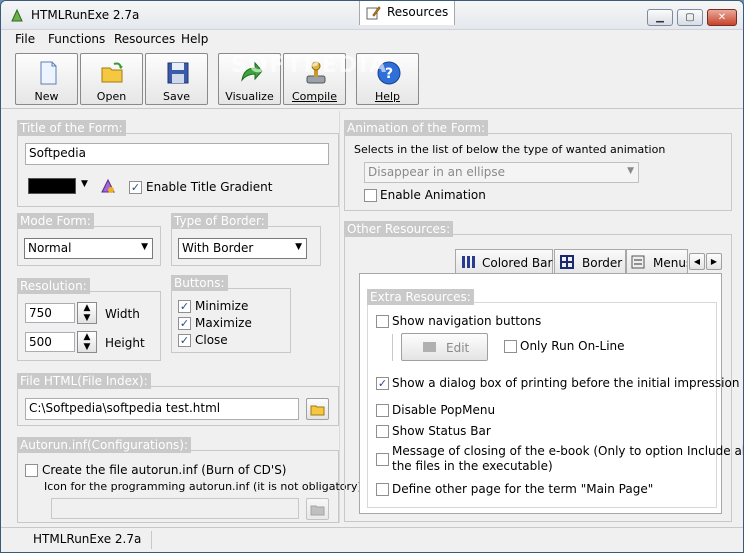 The height and width of the screenshot is (553, 744). Describe the element at coordinates (177, 154) in the screenshot. I see `form-title-input: Softpedia` at that location.